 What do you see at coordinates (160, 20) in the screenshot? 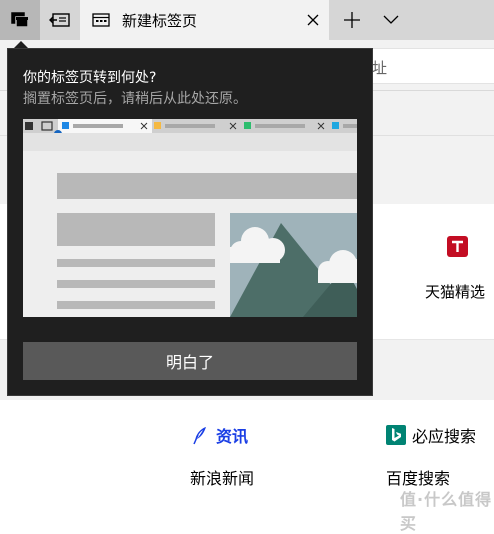
I see `tab-title: 新建标签页` at bounding box center [160, 20].